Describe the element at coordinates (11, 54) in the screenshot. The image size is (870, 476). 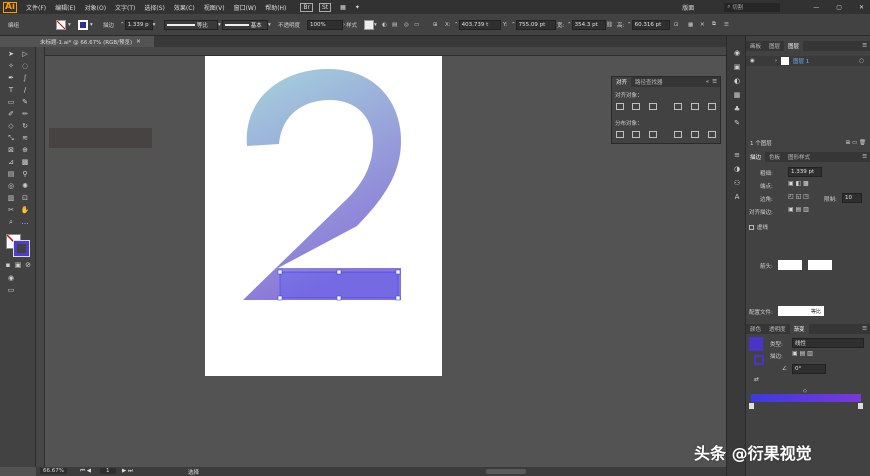
I see `selection-tool-icon: ➤` at that location.